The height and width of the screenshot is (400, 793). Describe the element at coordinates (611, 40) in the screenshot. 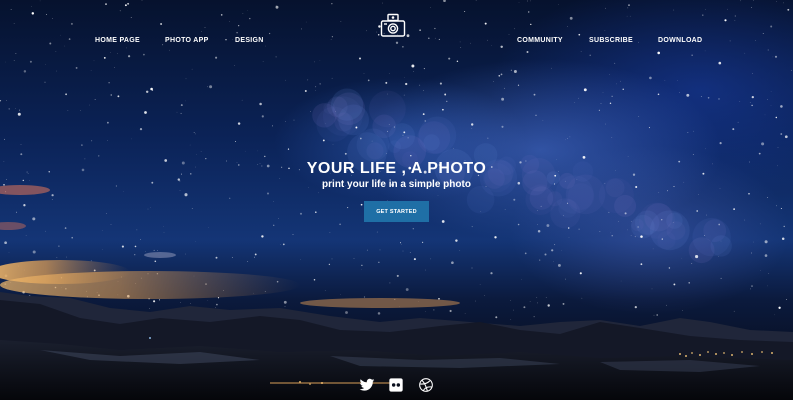

I see `nav-subscribe: SUBSCRIBE` at that location.